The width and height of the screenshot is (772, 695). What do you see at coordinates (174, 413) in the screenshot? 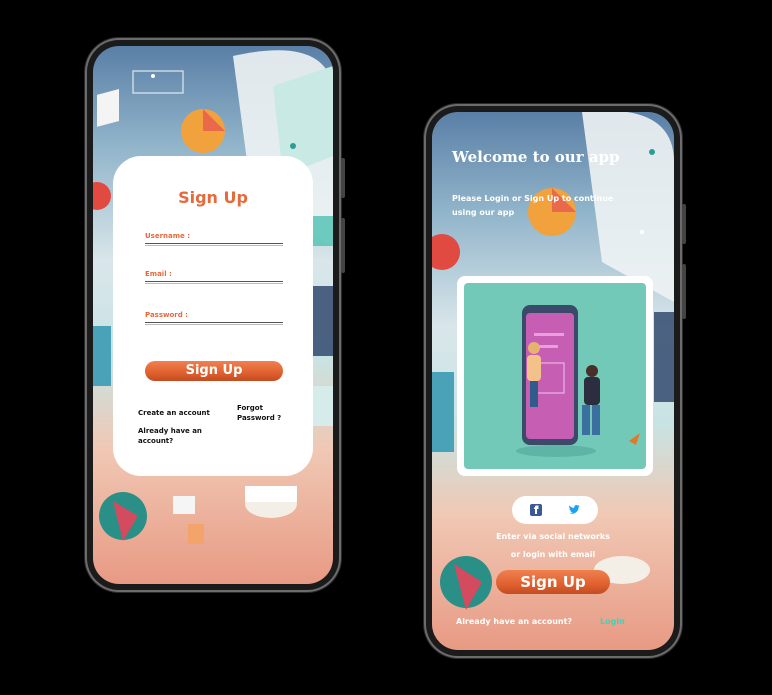
I see `create-account-link: Create an account` at bounding box center [174, 413].